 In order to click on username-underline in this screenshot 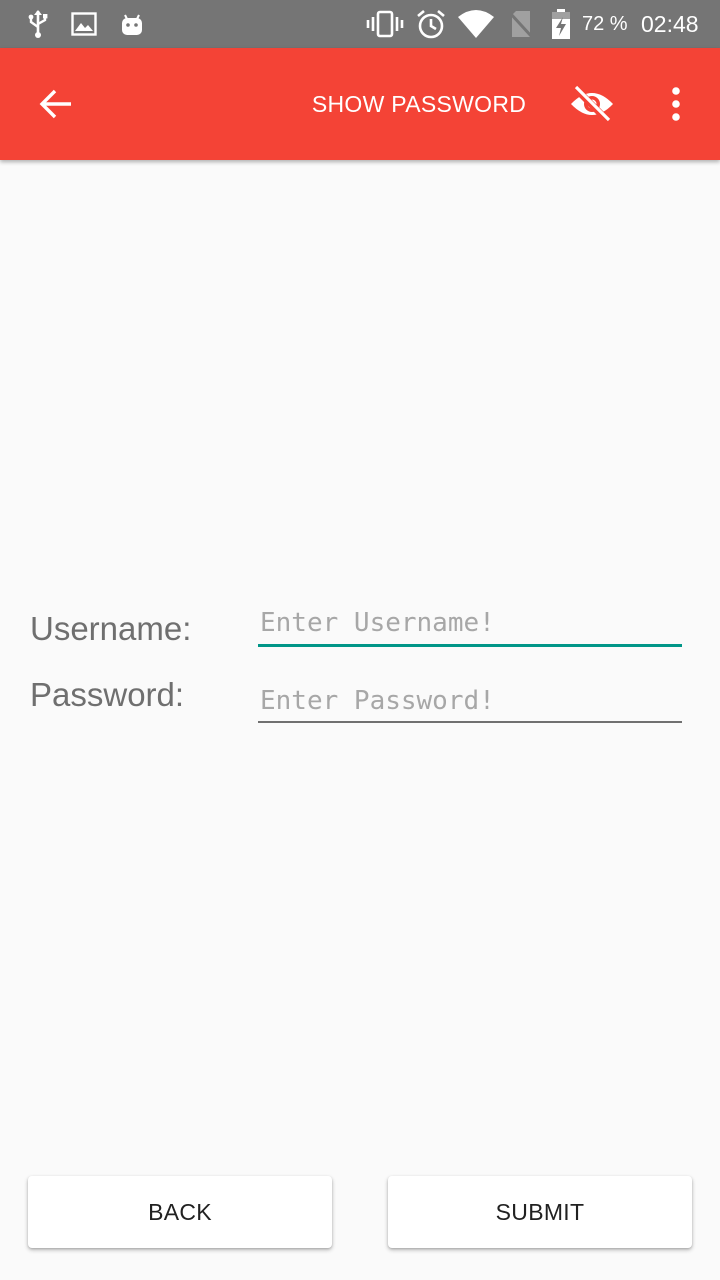, I will do `click(470, 645)`.